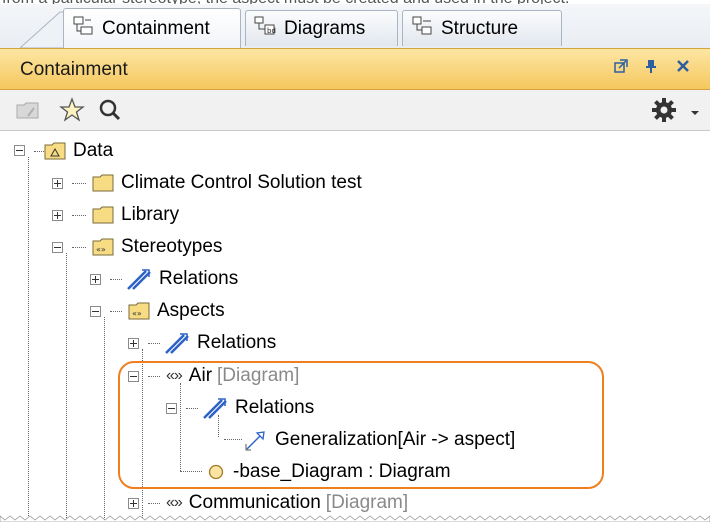 This screenshot has height=522, width=710. I want to click on settings-gear-icon, so click(664, 110).